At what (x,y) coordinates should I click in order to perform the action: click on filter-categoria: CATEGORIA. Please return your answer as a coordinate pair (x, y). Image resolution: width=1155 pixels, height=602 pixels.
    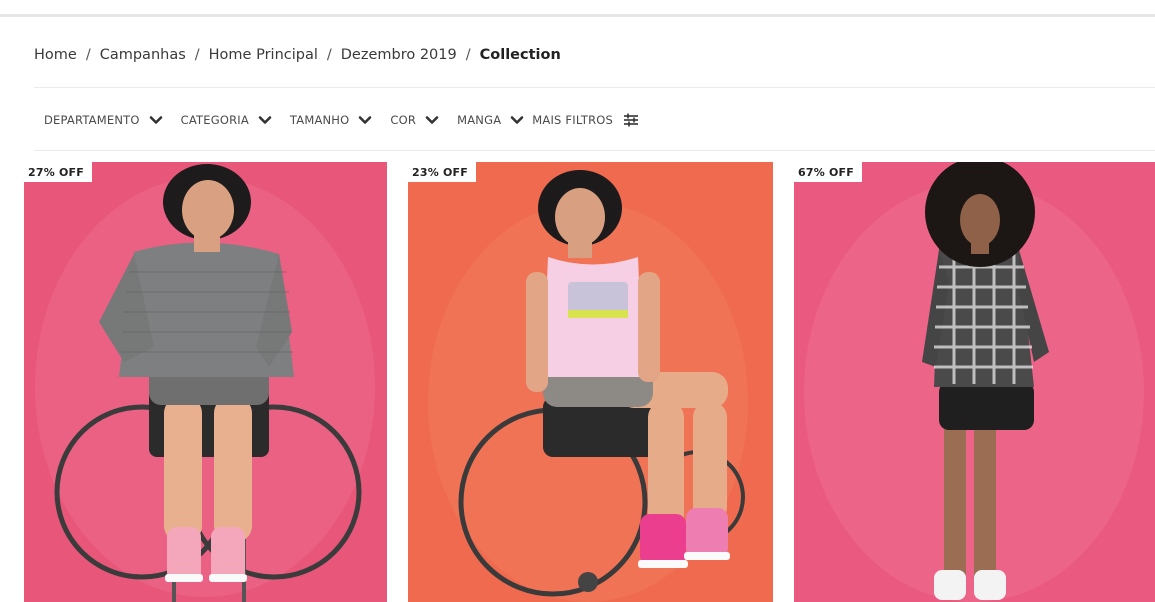
    Looking at the image, I should click on (235, 120).